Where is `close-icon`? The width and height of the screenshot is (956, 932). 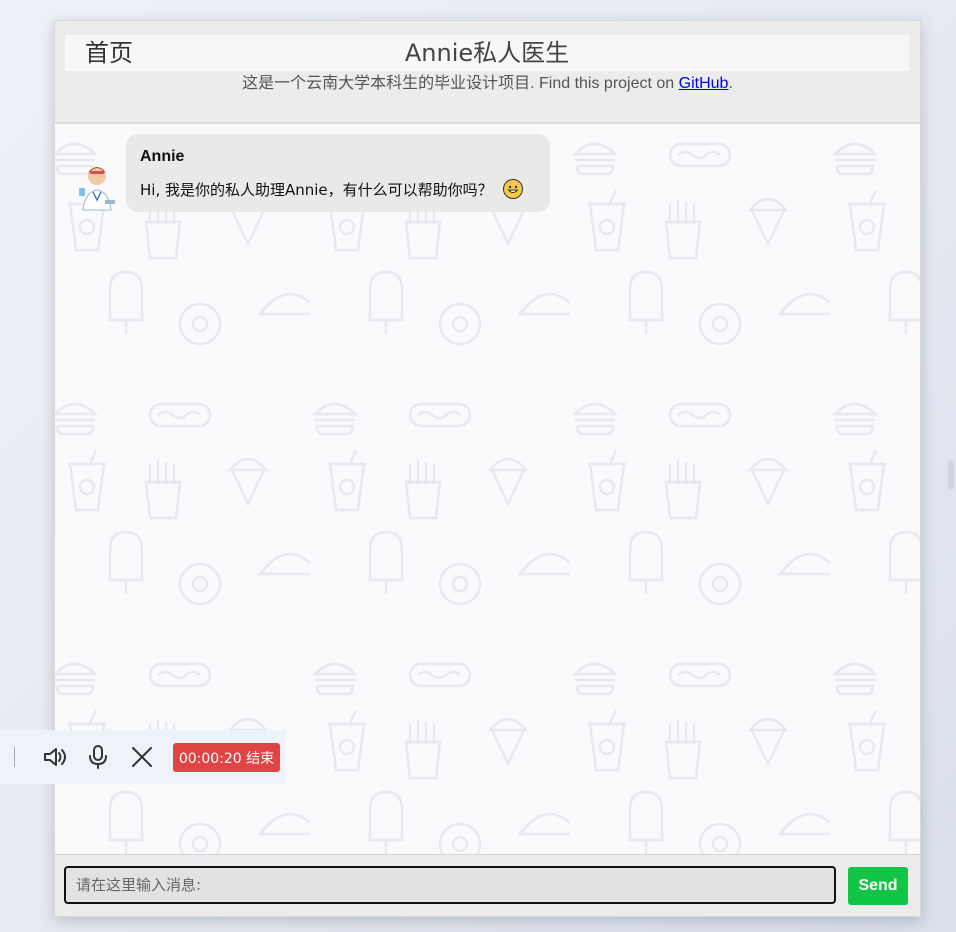
close-icon is located at coordinates (142, 757).